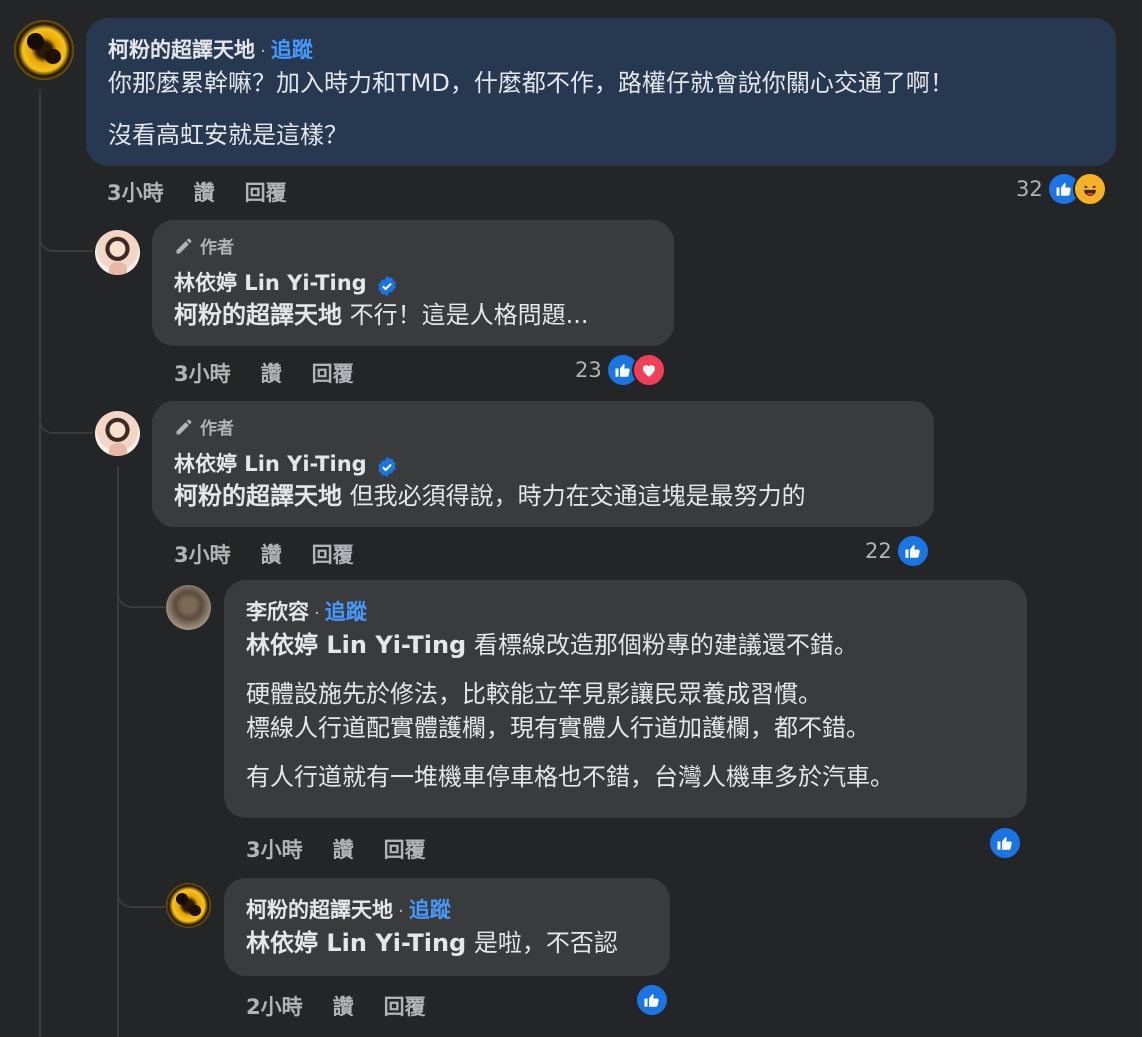 This screenshot has width=1142, height=1037. I want to click on comment-actions: 2小時 讚 回覆, so click(336, 1006).